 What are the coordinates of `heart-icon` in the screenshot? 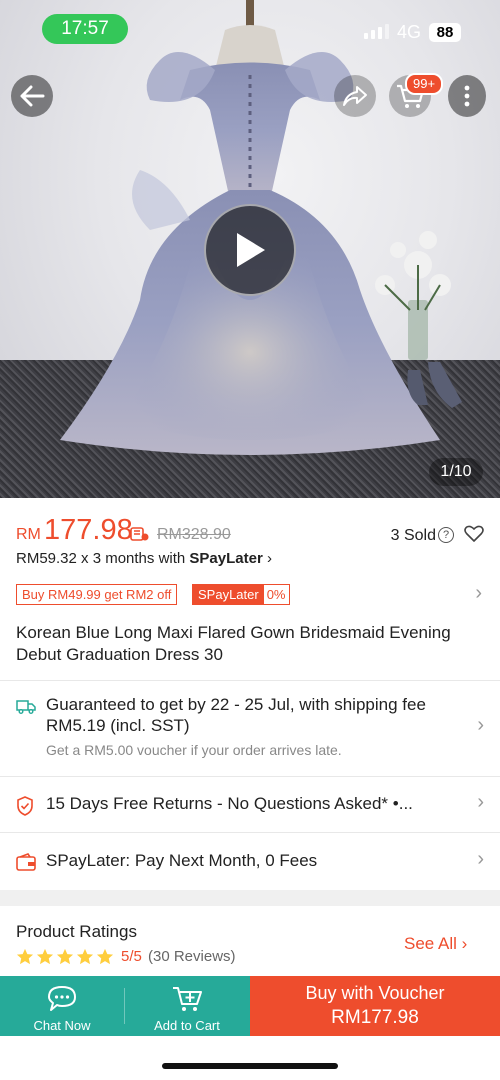 It's located at (474, 534).